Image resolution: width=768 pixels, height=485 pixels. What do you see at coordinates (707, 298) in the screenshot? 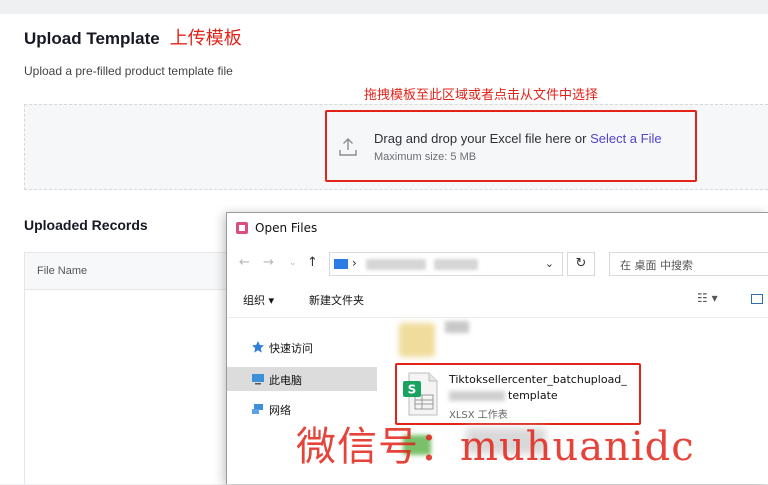
I see `view-options-icon: ☷ ▾` at bounding box center [707, 298].